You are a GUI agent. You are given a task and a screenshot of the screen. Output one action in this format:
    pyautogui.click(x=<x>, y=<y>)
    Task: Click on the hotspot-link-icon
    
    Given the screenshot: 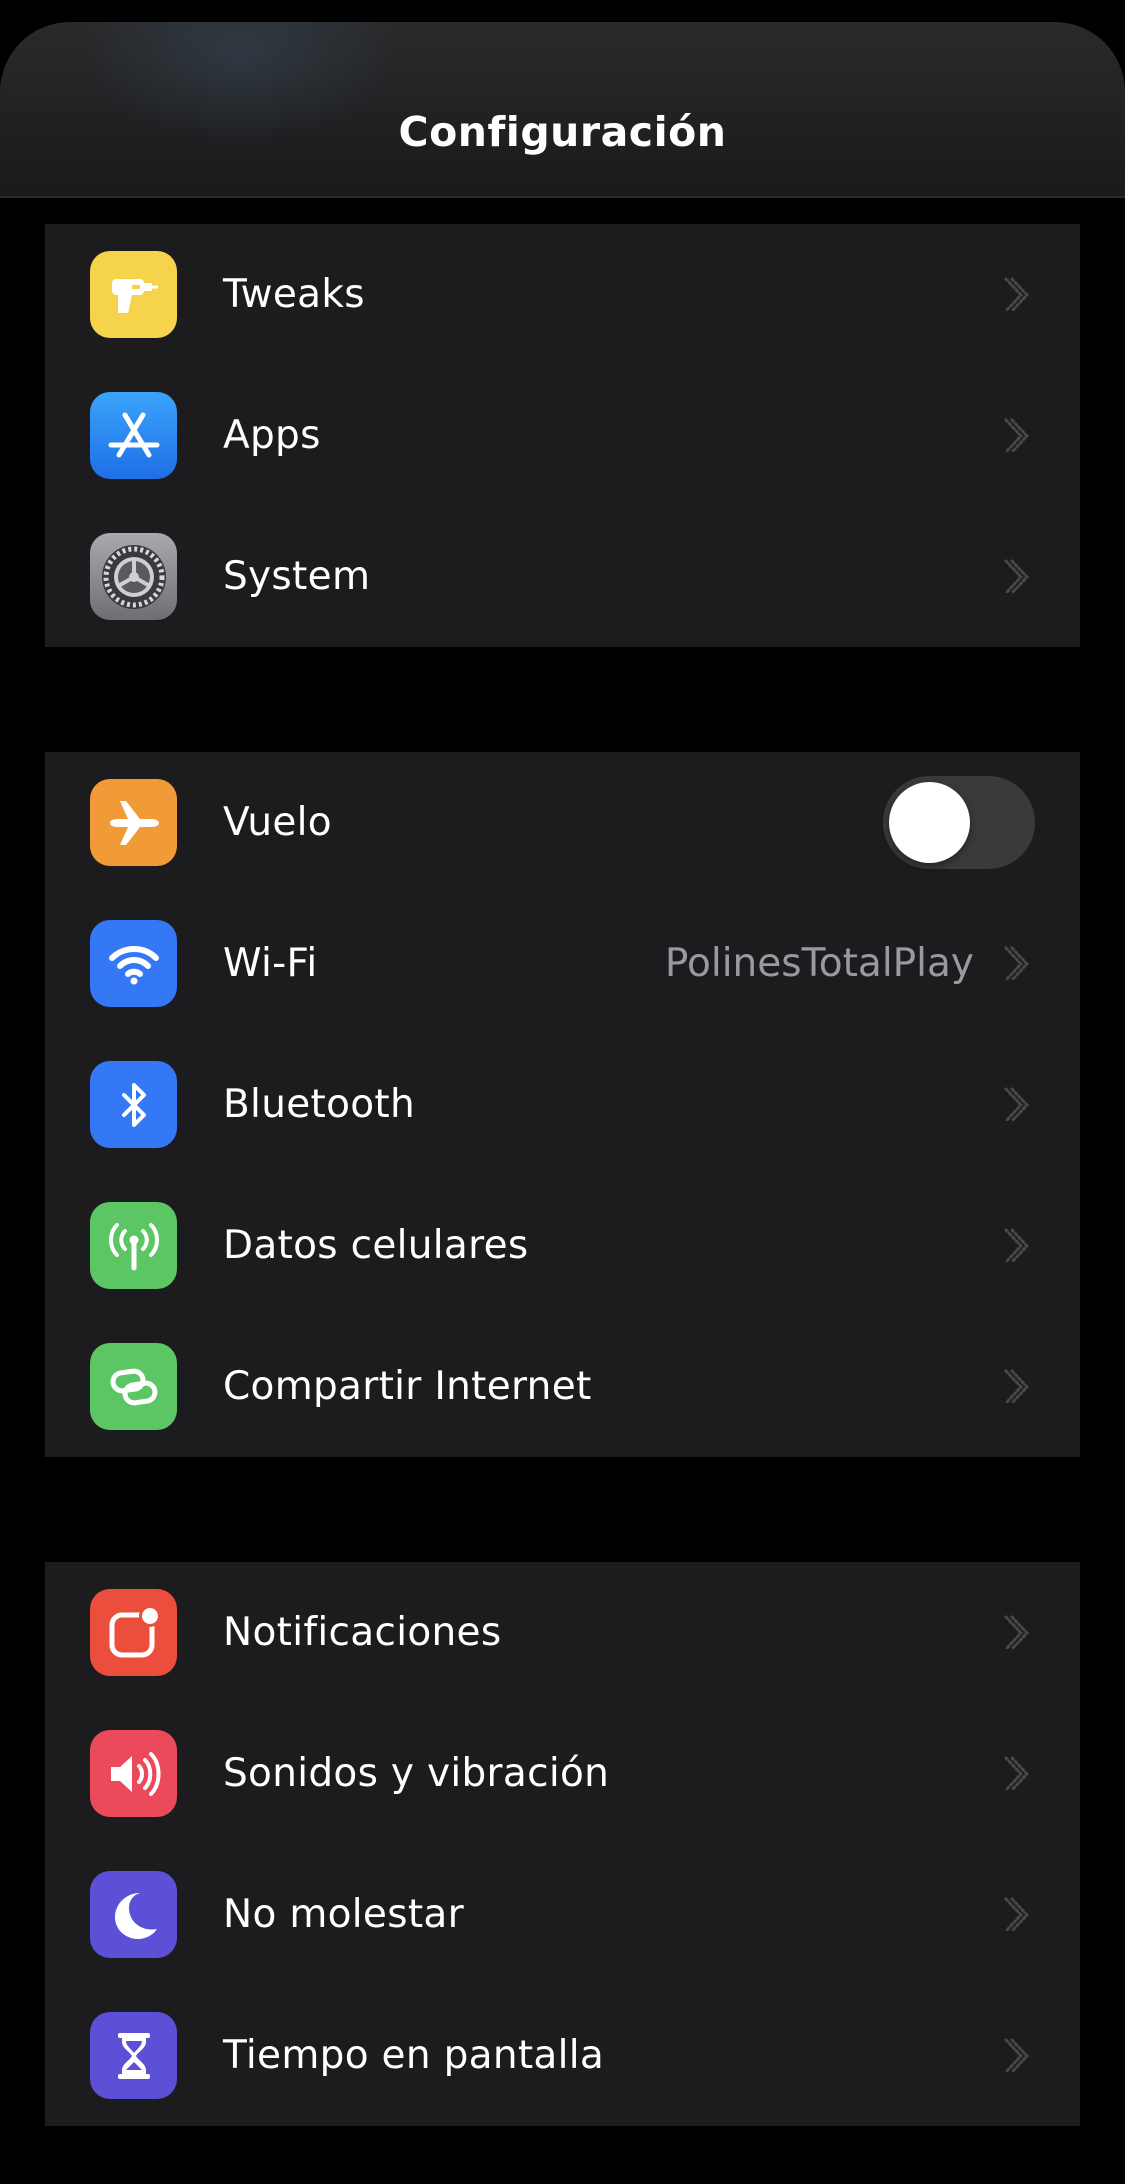 What is the action you would take?
    pyautogui.click(x=133, y=1386)
    